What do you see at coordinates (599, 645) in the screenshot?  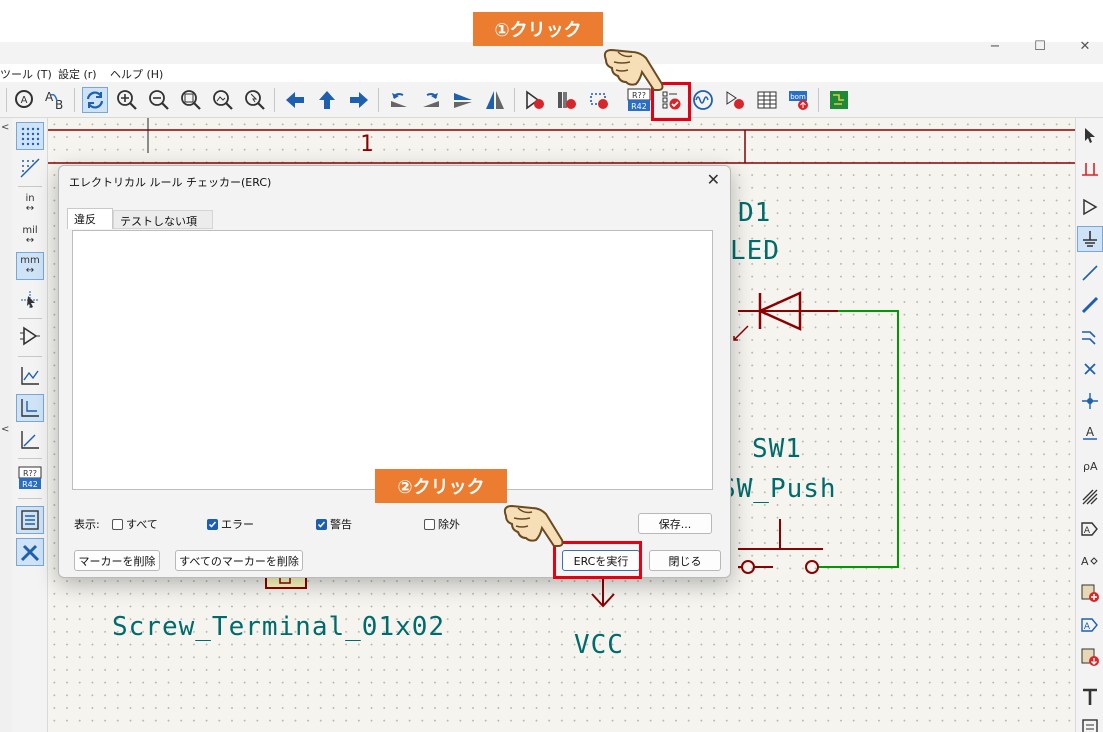 I see `vcc-label: VCC` at bounding box center [599, 645].